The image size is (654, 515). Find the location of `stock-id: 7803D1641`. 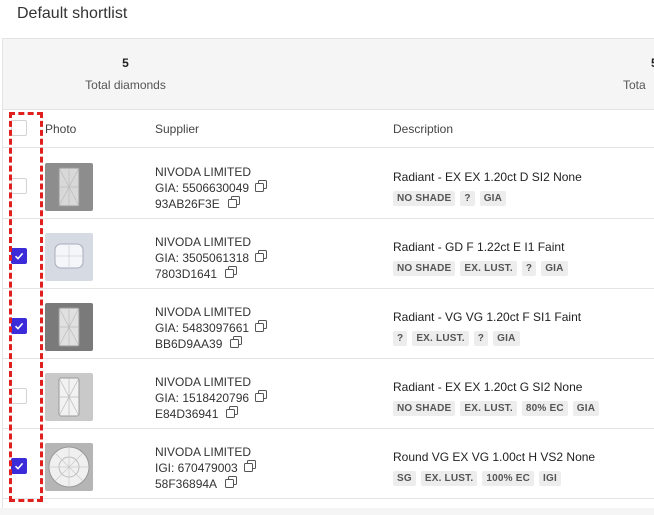

stock-id: 7803D1641 is located at coordinates (186, 273).